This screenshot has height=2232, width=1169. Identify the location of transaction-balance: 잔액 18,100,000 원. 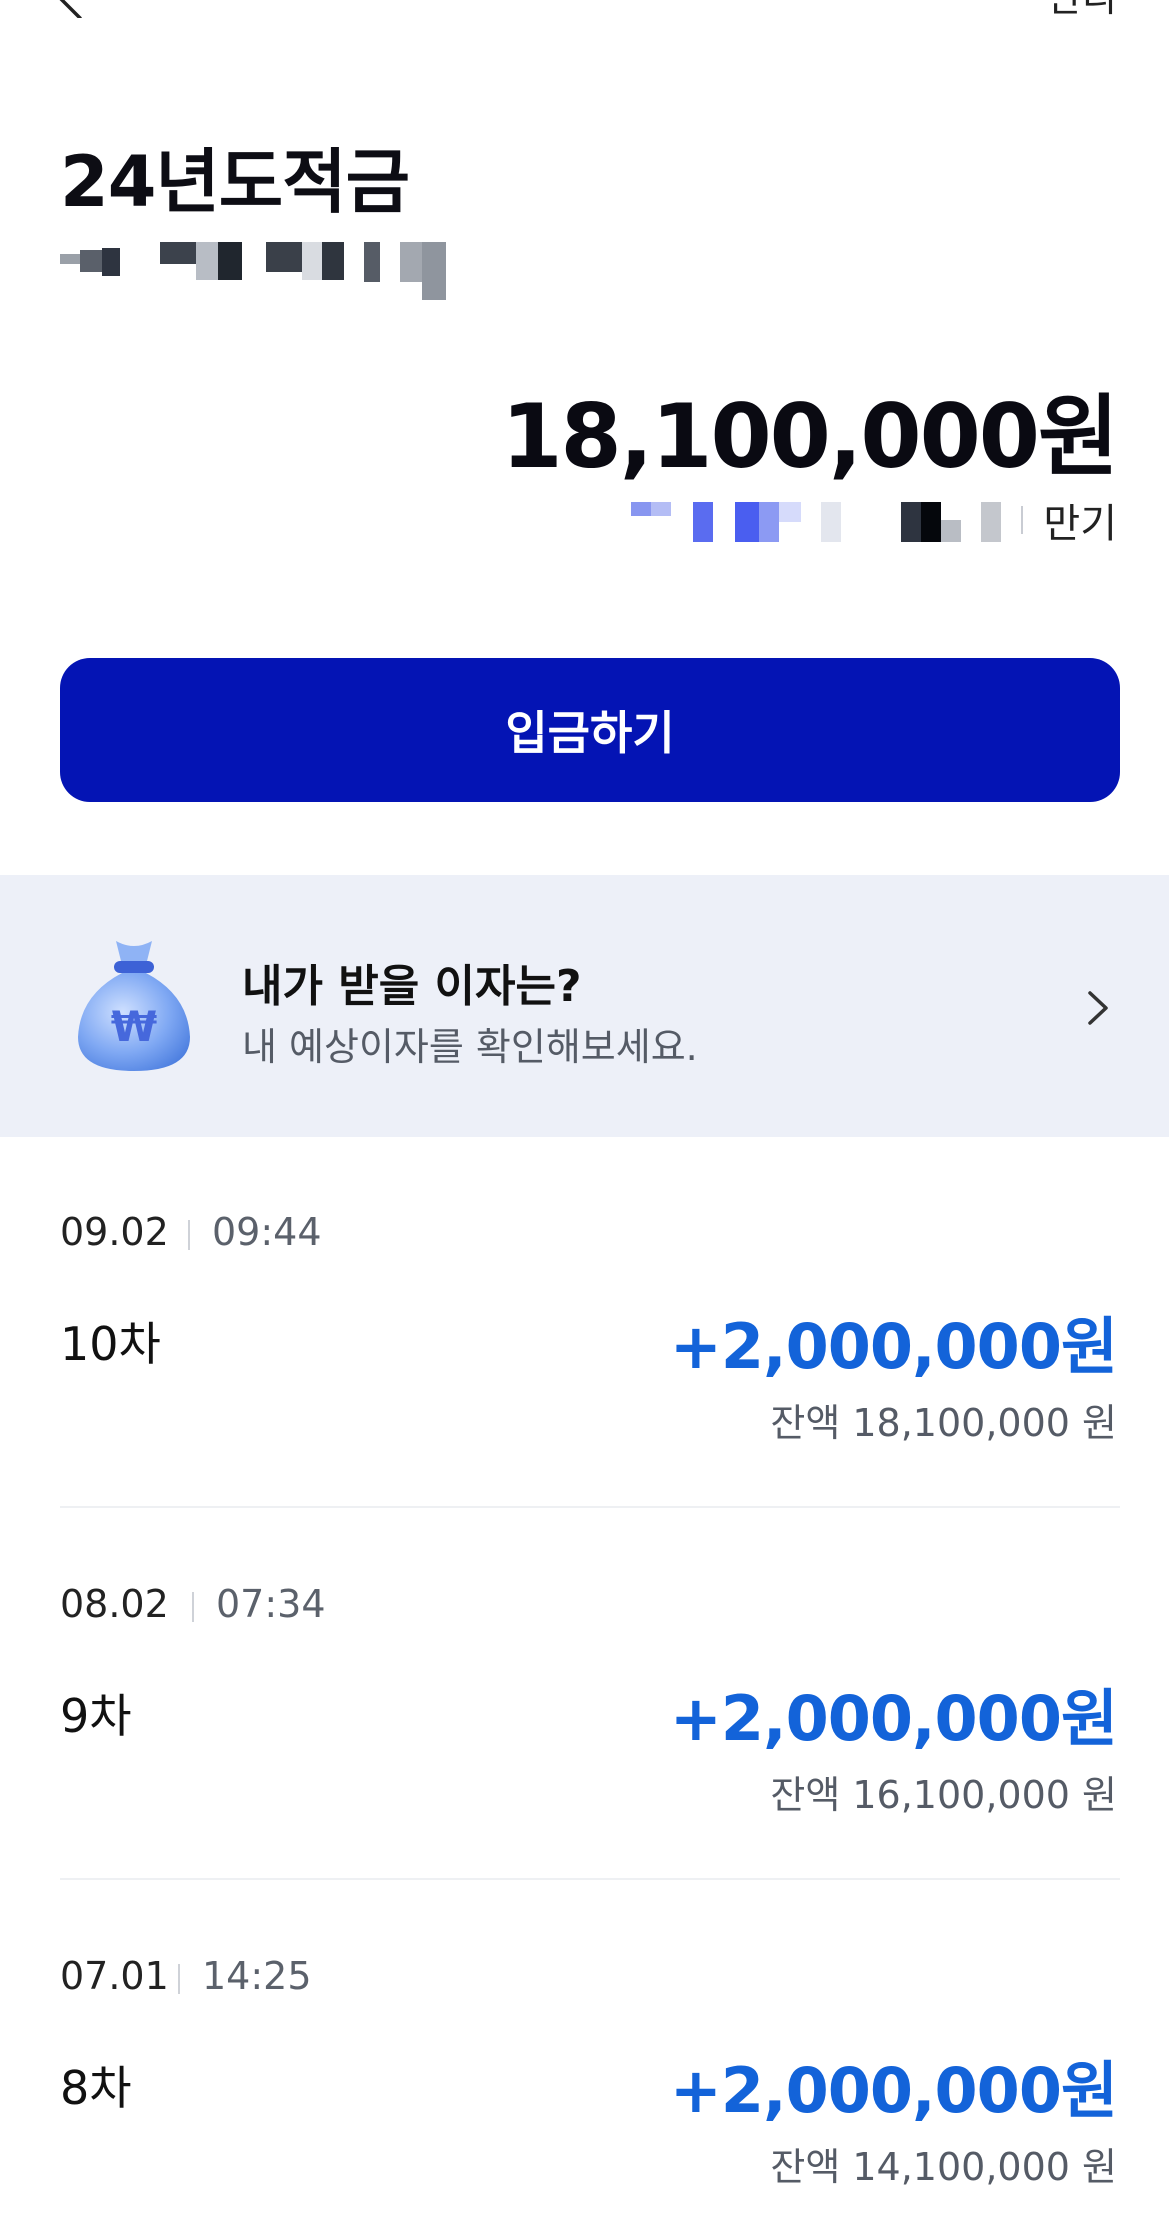
(943, 1423).